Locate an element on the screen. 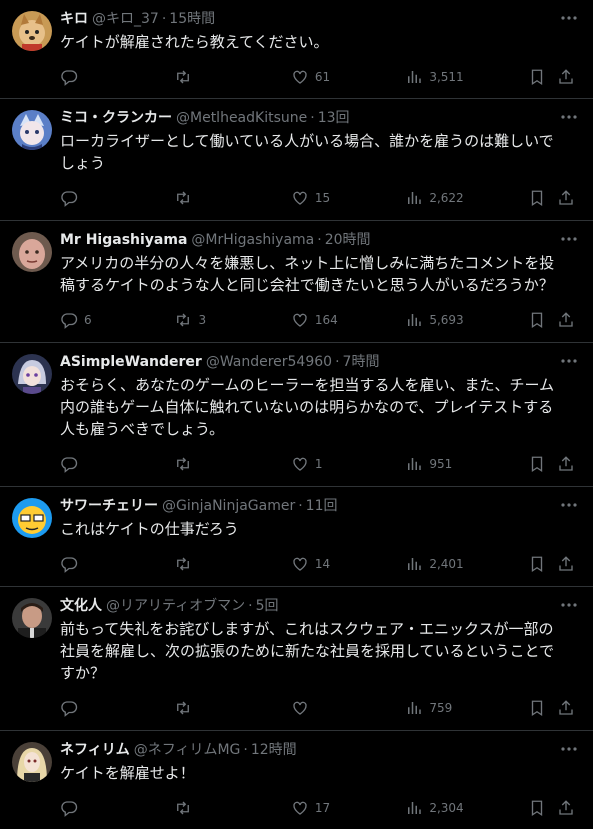 This screenshot has height=829, width=593. timestamp: 5回 is located at coordinates (267, 606).